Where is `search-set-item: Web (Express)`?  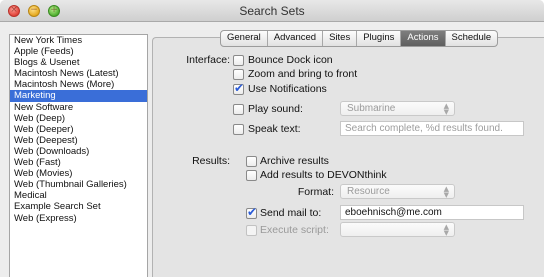 search-set-item: Web (Express) is located at coordinates (78, 218).